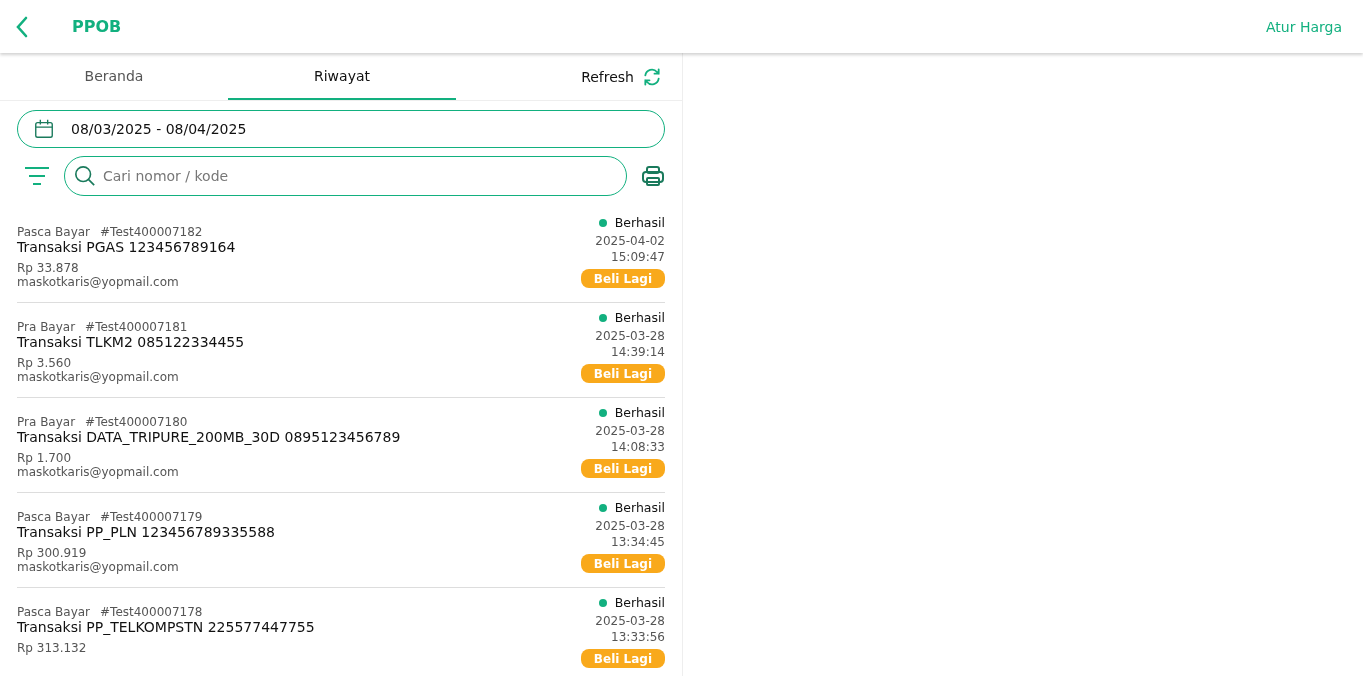  Describe the element at coordinates (209, 437) in the screenshot. I see `transaction-title: Transaksi DATA_TRIPURE_200MB_30D 0895123456789` at that location.